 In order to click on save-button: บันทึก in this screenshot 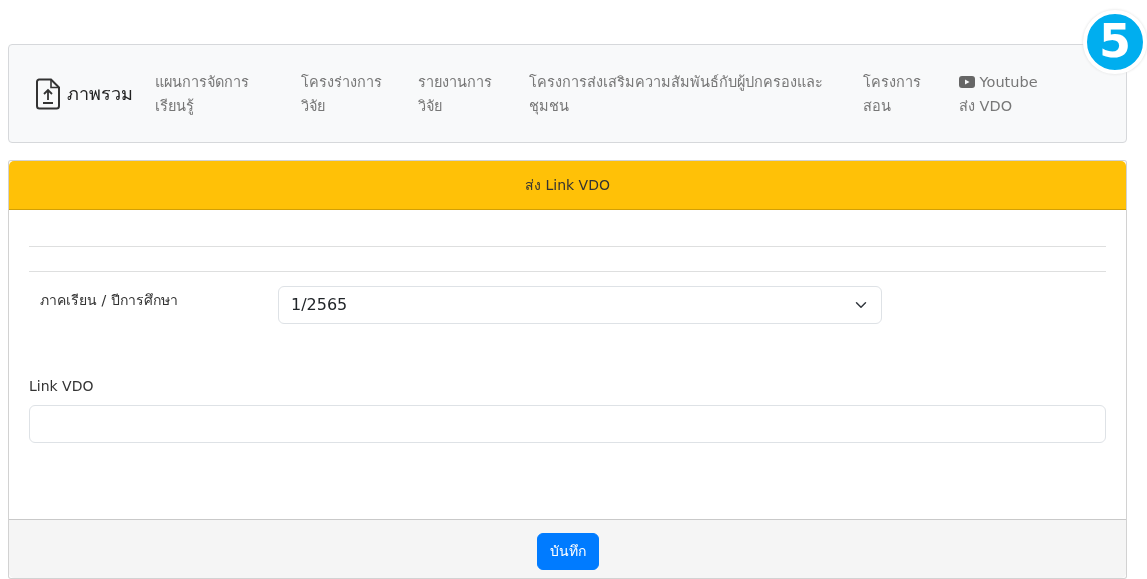, I will do `click(567, 551)`.